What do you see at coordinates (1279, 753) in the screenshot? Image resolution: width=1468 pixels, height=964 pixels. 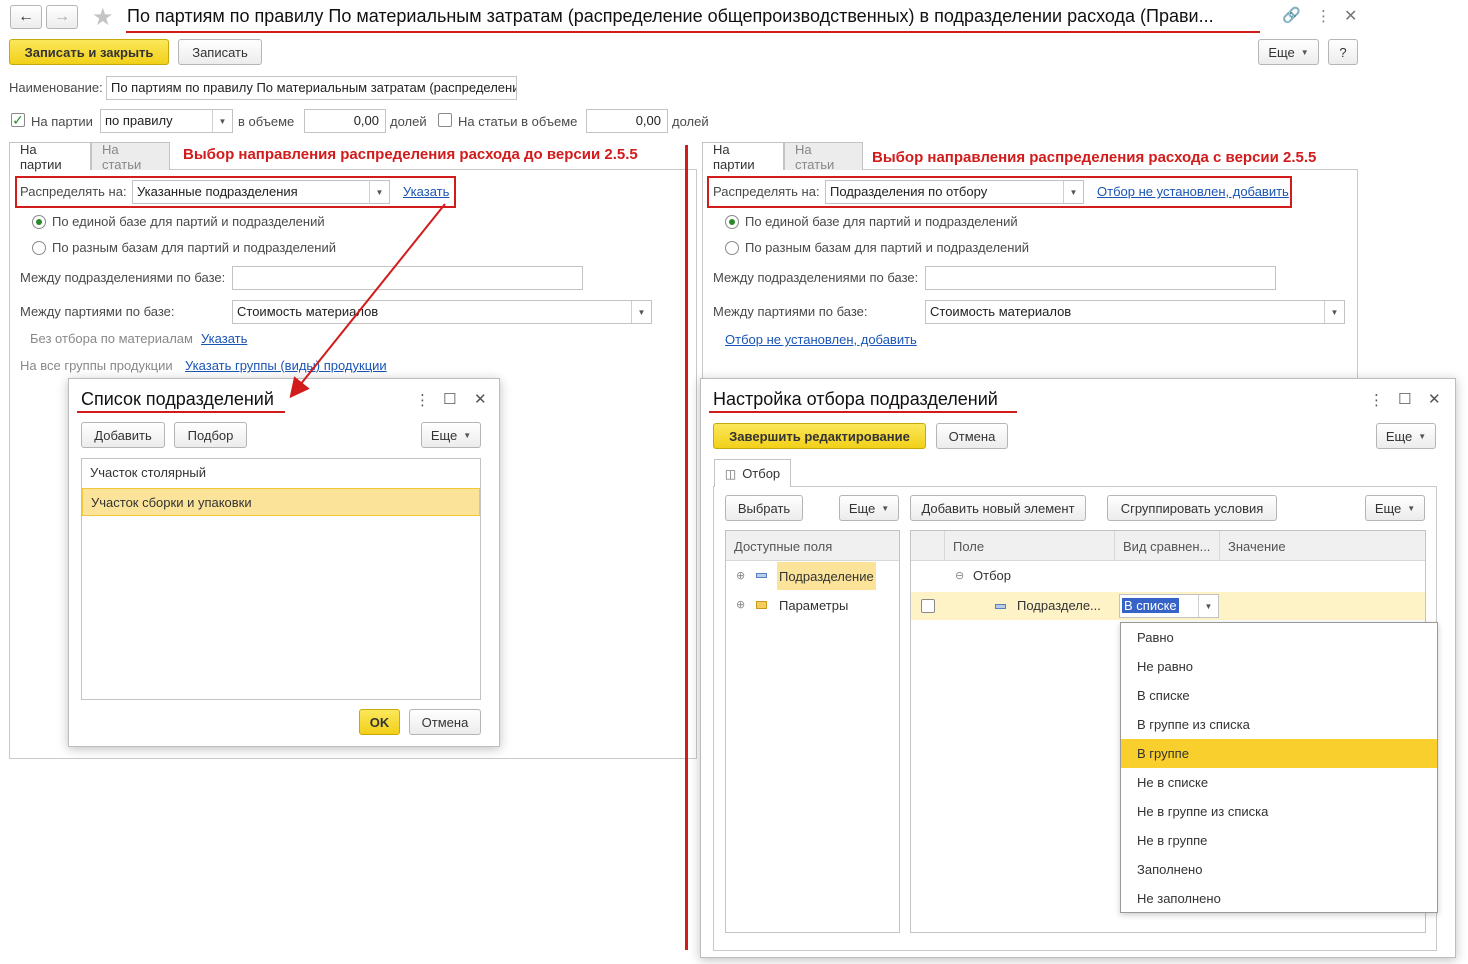 I see `option-in-group: В группе` at bounding box center [1279, 753].